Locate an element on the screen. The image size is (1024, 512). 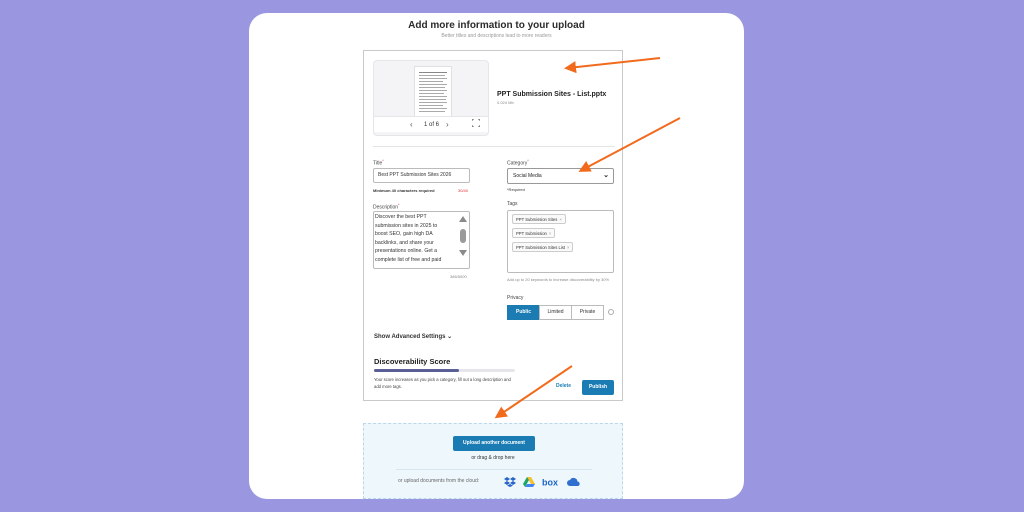
arrow-to-upload is located at coordinates (533, 392).